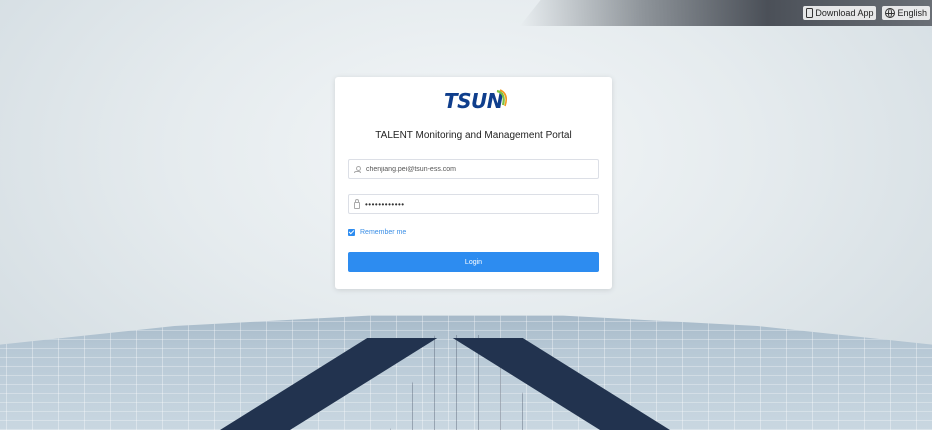 The width and height of the screenshot is (932, 430). I want to click on phone-icon, so click(810, 13).